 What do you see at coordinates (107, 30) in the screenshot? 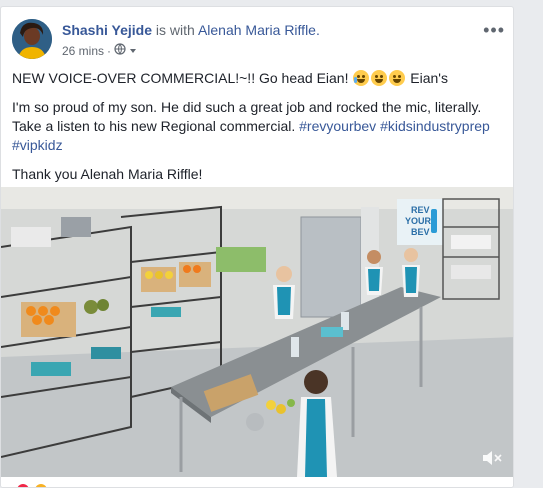
I see `author-name: Shashi Yejide` at bounding box center [107, 30].